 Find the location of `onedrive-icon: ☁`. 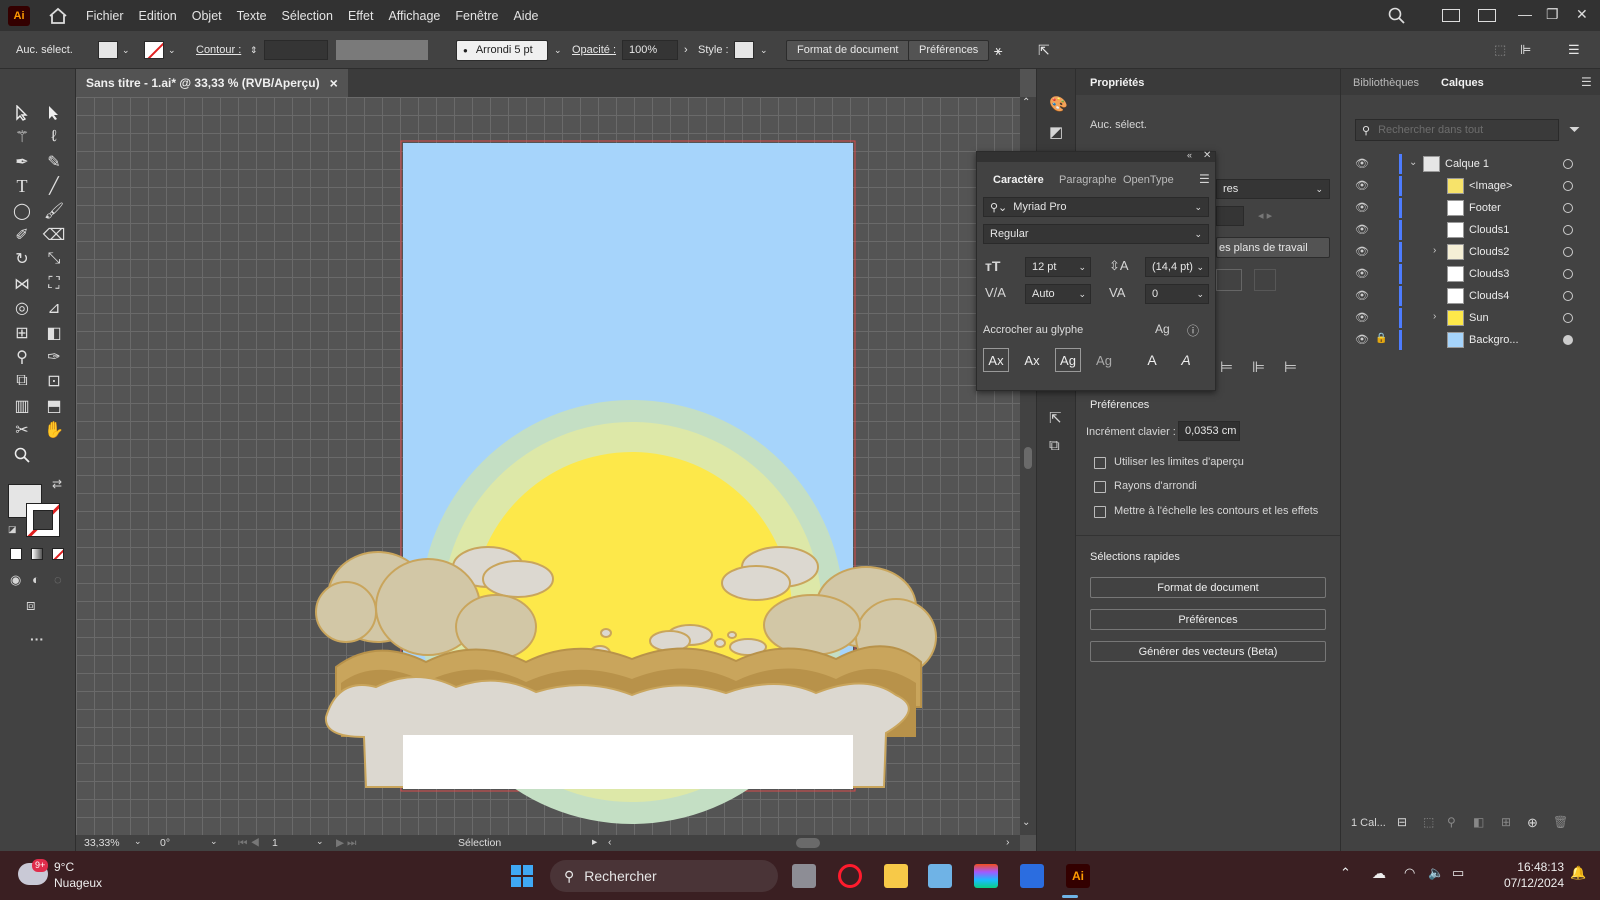

onedrive-icon: ☁ is located at coordinates (1379, 873).